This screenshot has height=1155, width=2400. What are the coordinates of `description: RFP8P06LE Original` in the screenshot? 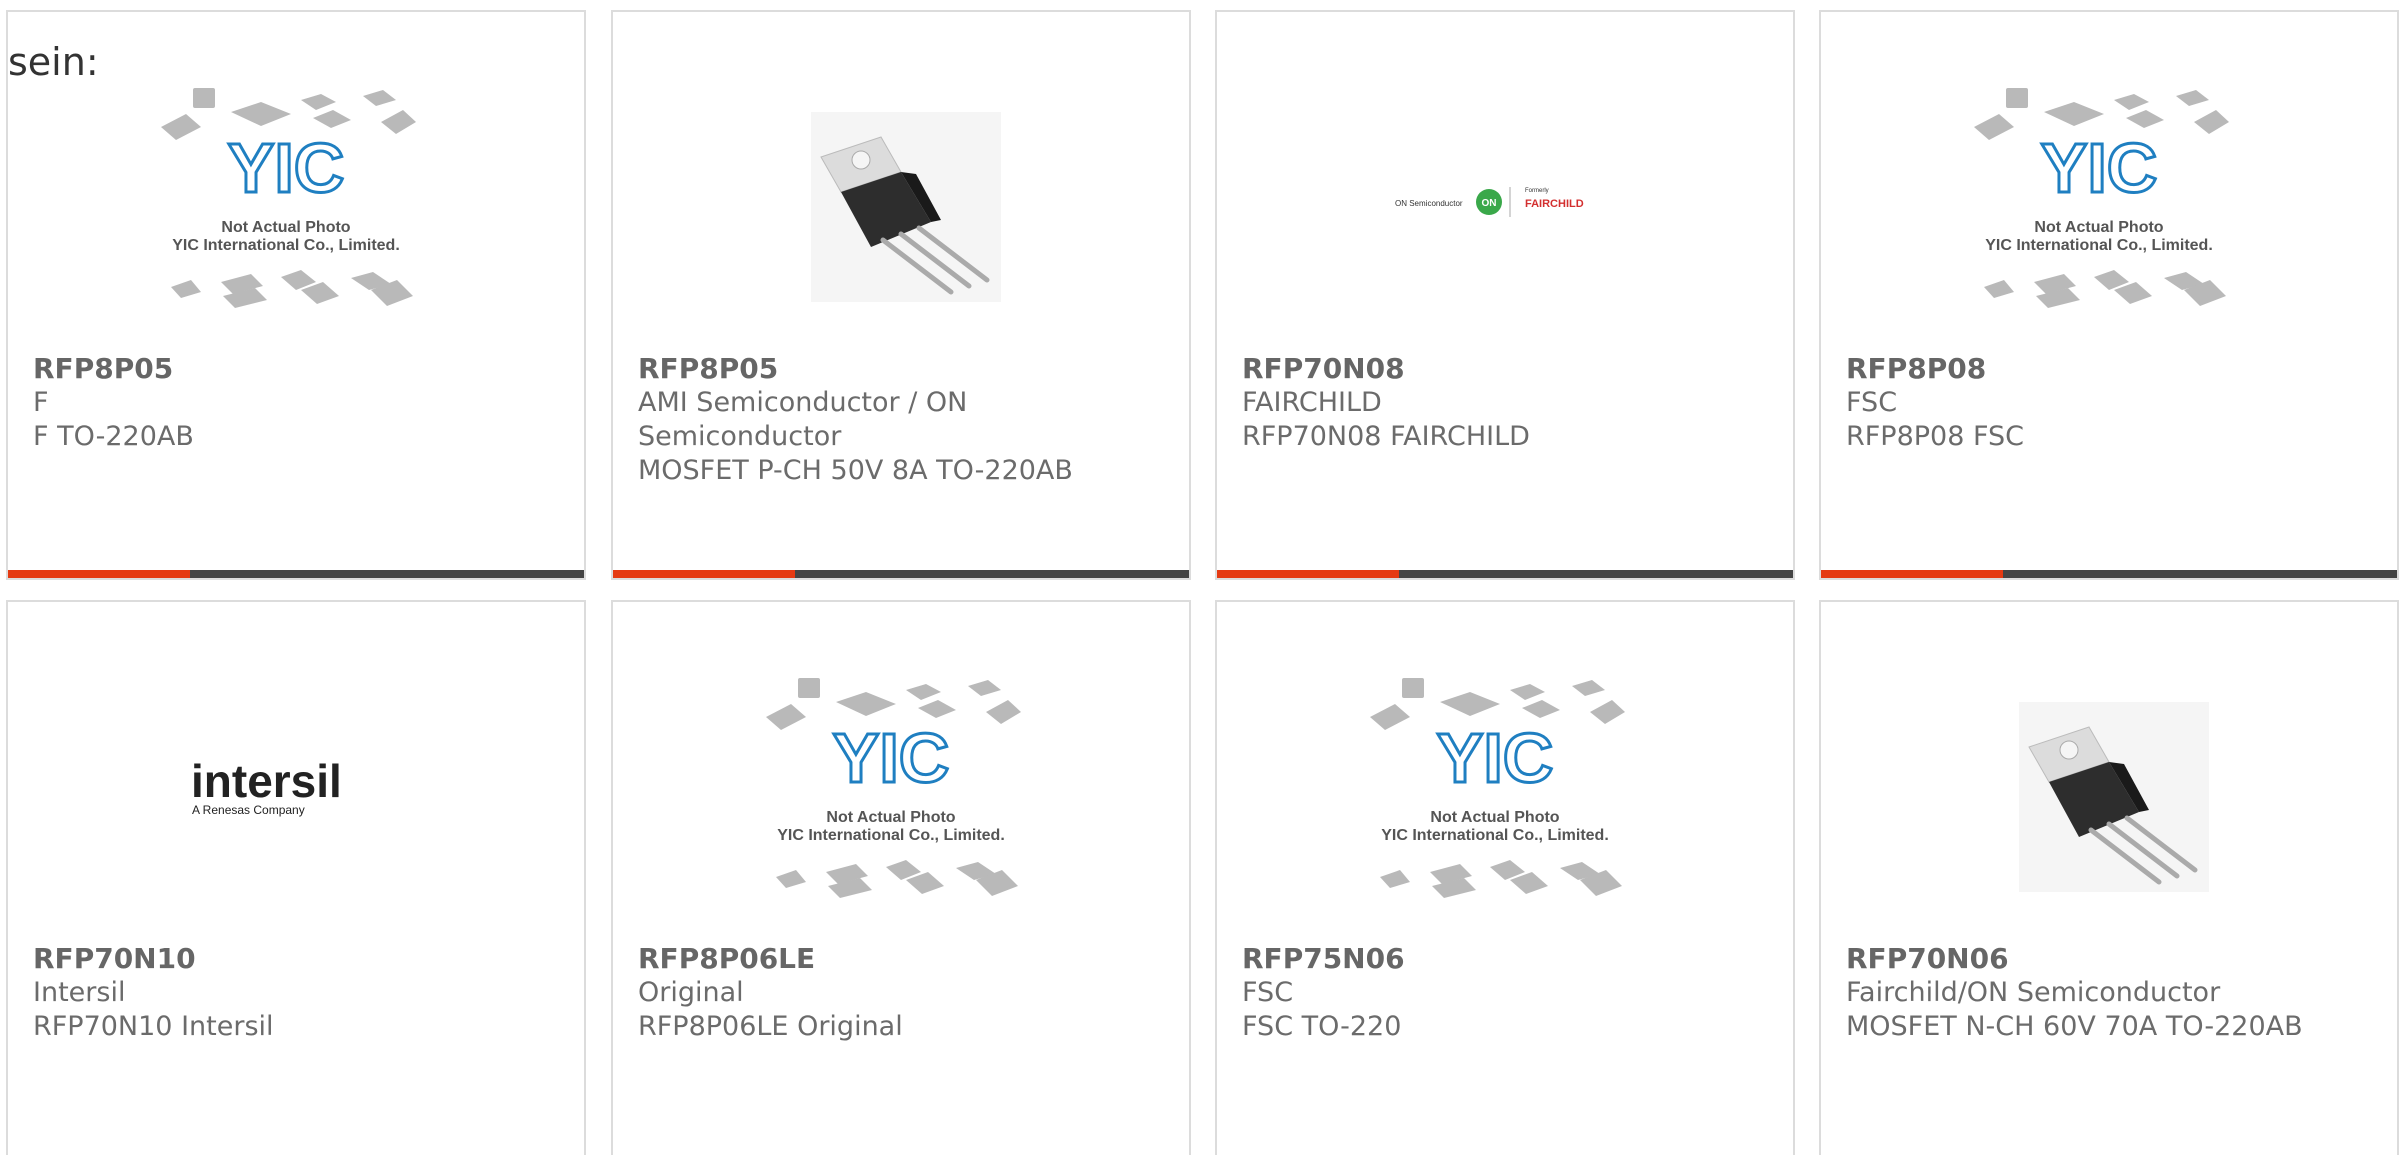 It's located at (770, 1026).